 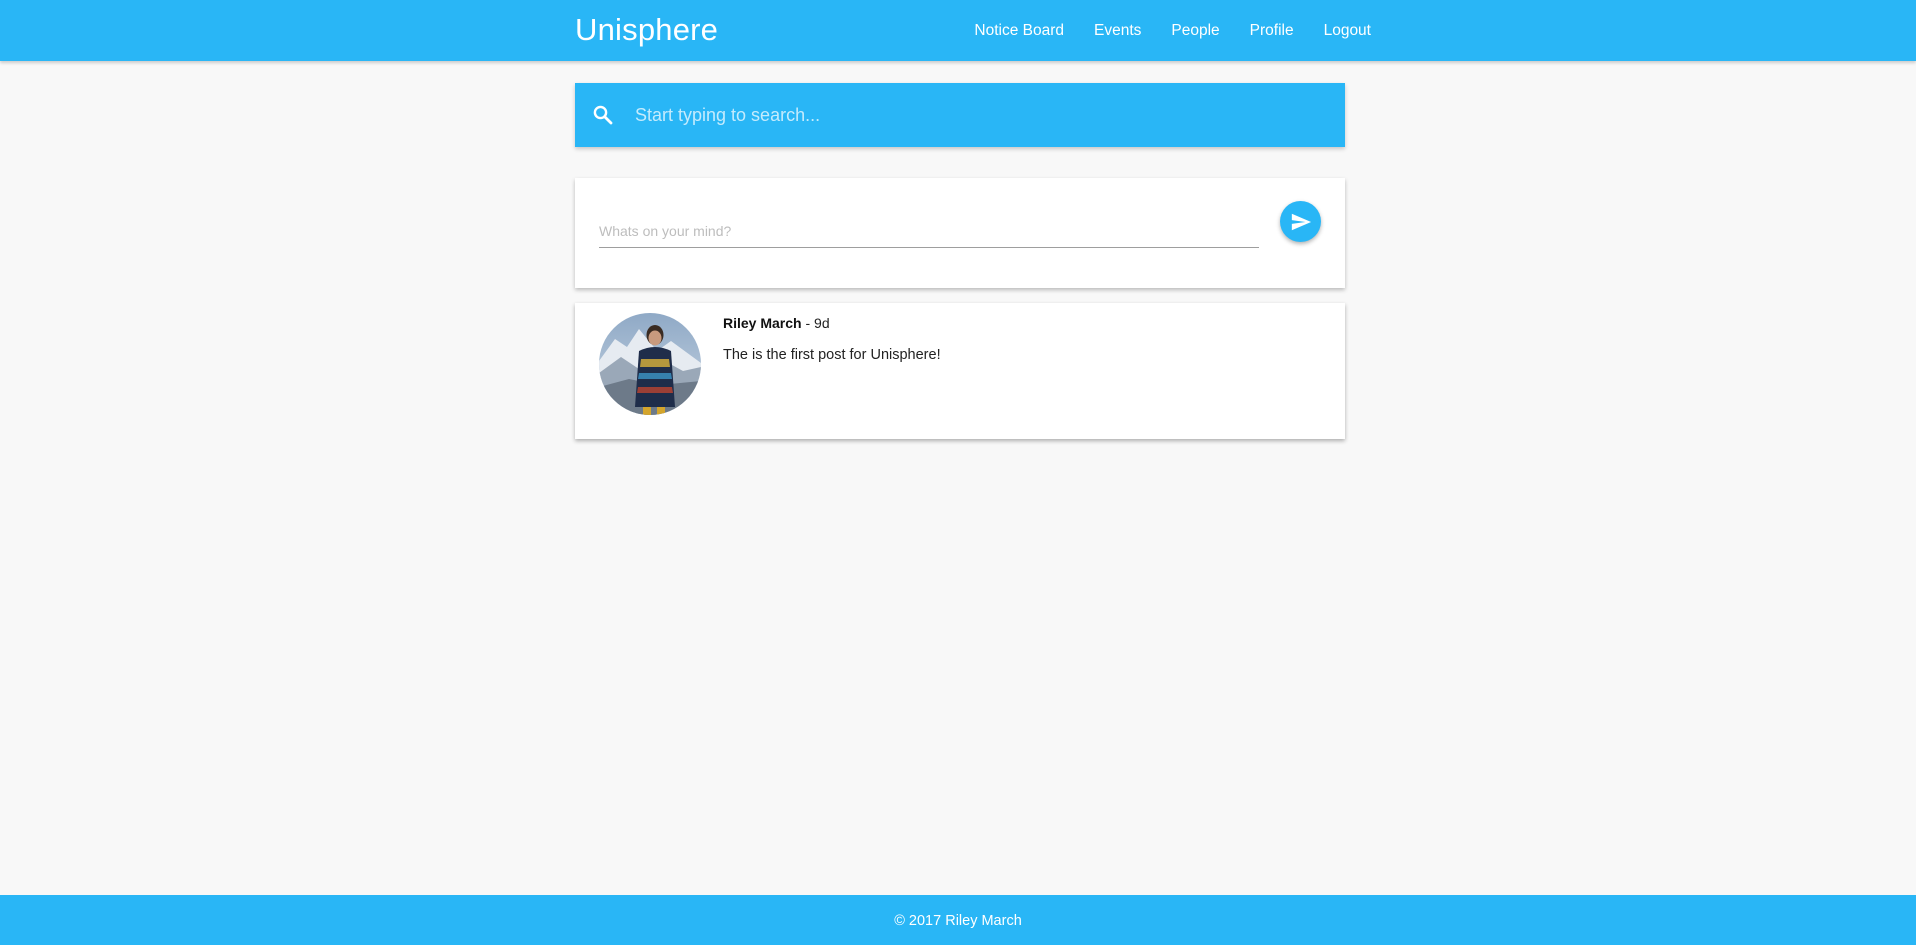 I want to click on post-meta: Riley March - 9d, so click(x=776, y=323).